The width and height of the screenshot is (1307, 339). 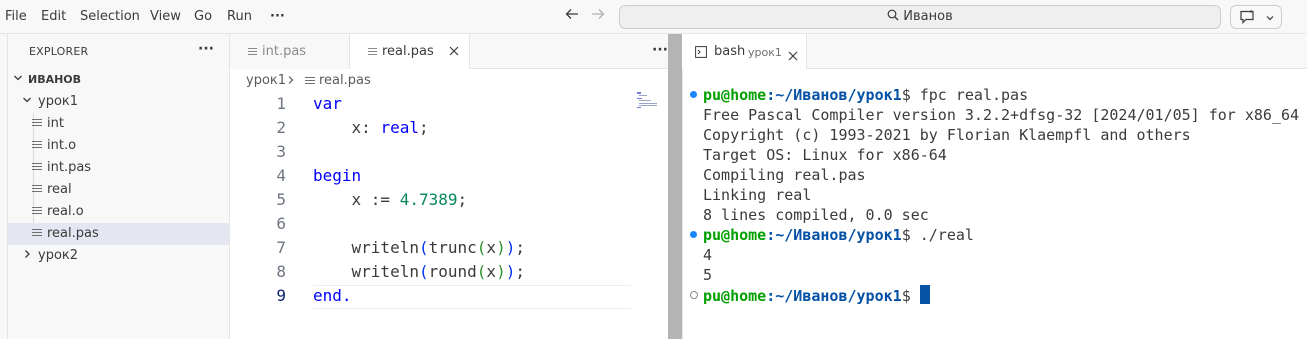 I want to click on tab-real-pas: real.pas, so click(x=410, y=51).